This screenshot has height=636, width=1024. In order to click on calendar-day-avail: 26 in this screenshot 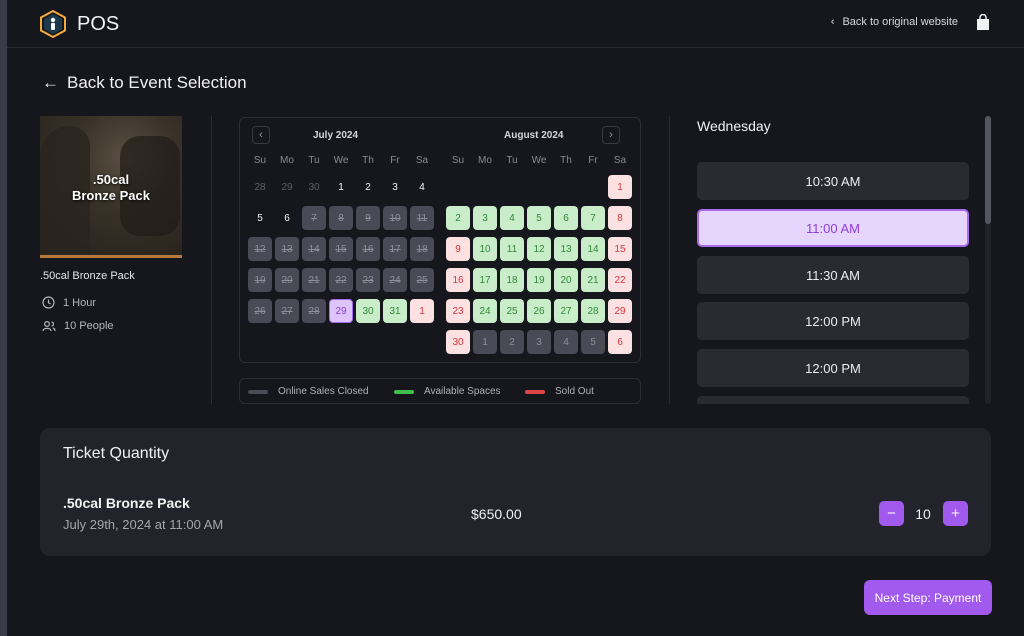, I will do `click(539, 311)`.